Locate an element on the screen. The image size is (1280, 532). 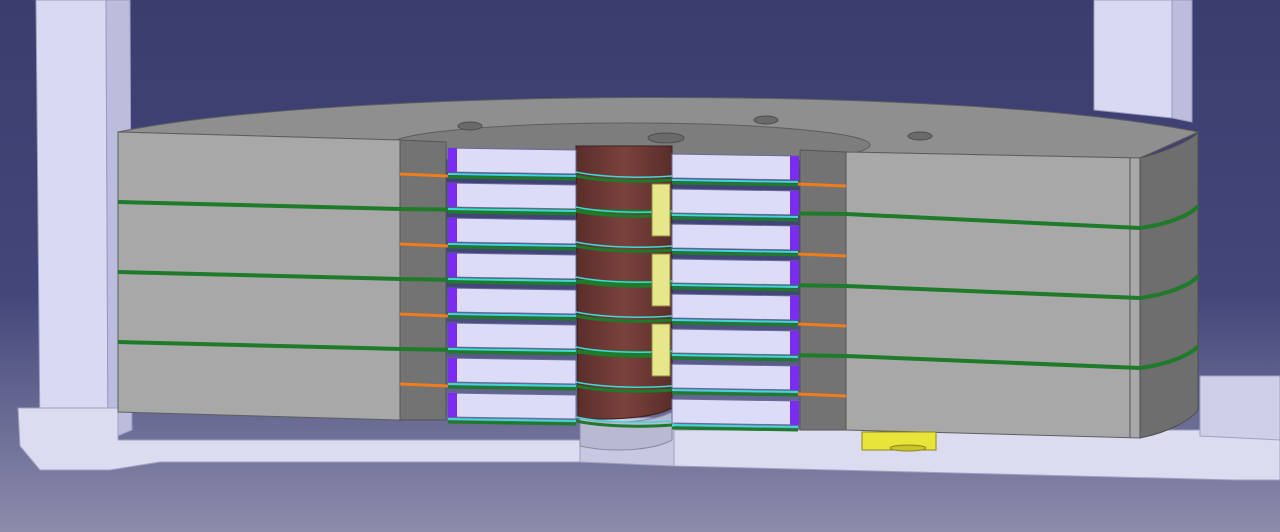
right-support-column is located at coordinates (1143, 61).